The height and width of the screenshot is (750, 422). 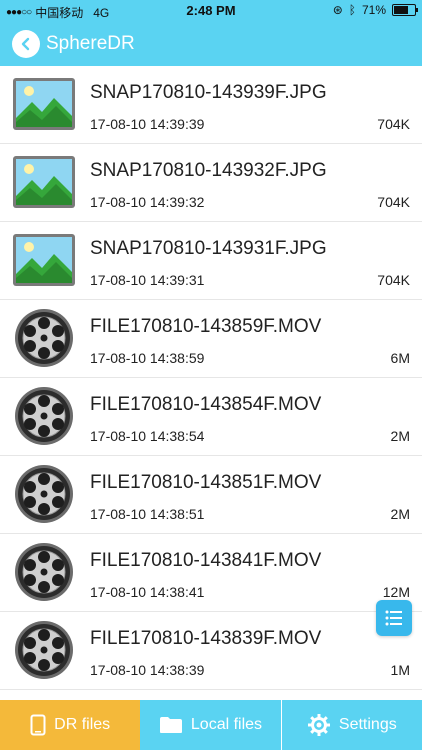 I want to click on file-name: FILE170810-143841F.MOV, so click(x=206, y=560).